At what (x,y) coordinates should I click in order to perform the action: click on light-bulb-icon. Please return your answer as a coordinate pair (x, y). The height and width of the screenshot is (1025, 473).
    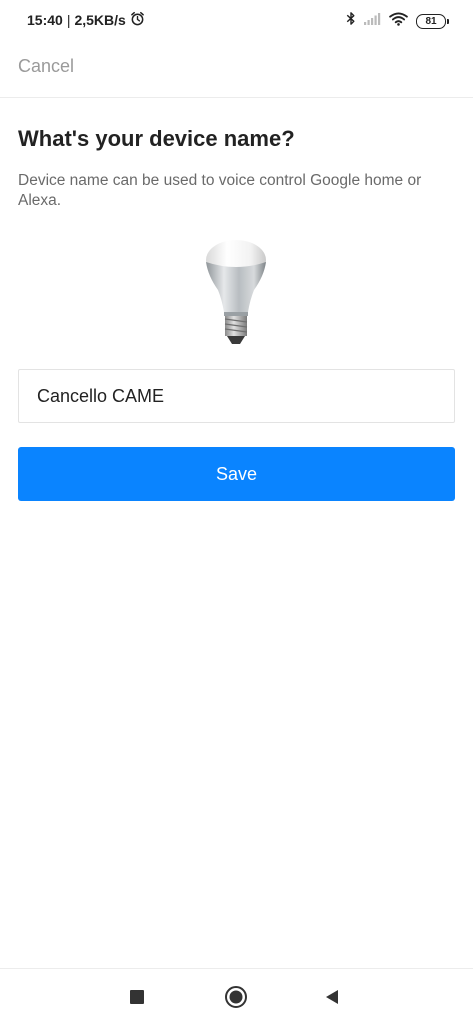
    Looking at the image, I should click on (236, 293).